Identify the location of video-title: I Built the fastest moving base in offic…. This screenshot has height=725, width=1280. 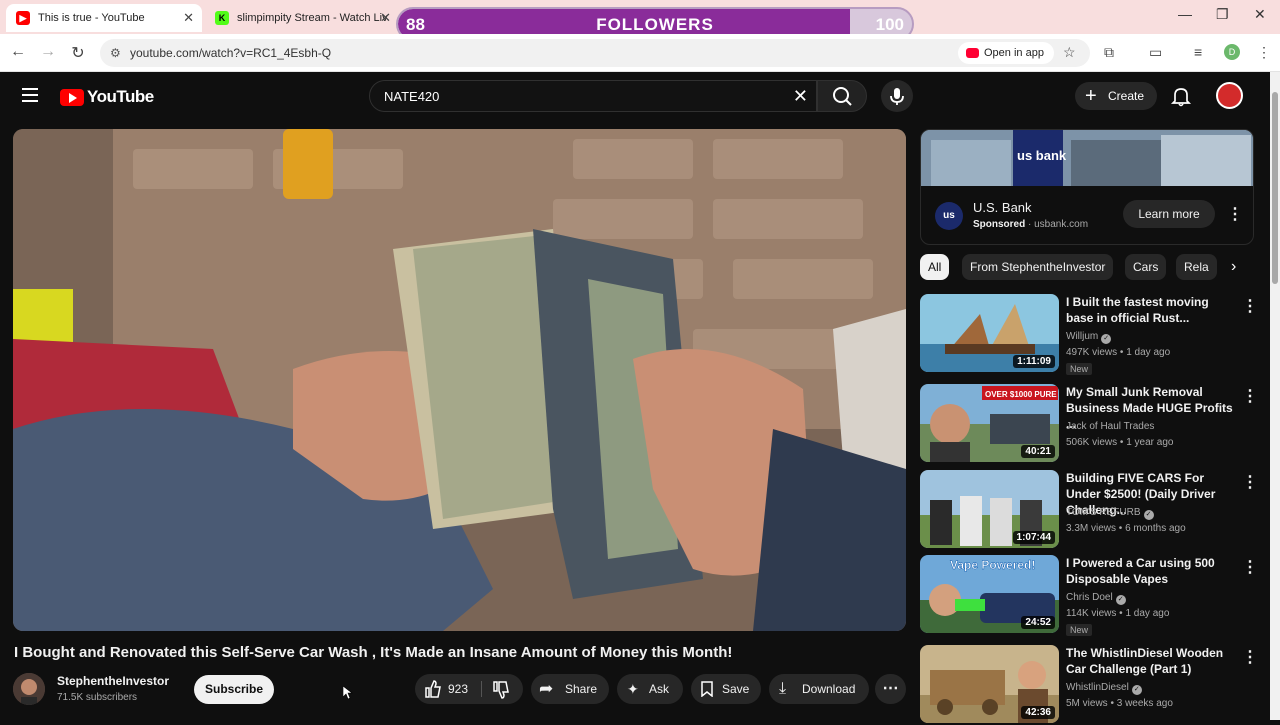
(1151, 310).